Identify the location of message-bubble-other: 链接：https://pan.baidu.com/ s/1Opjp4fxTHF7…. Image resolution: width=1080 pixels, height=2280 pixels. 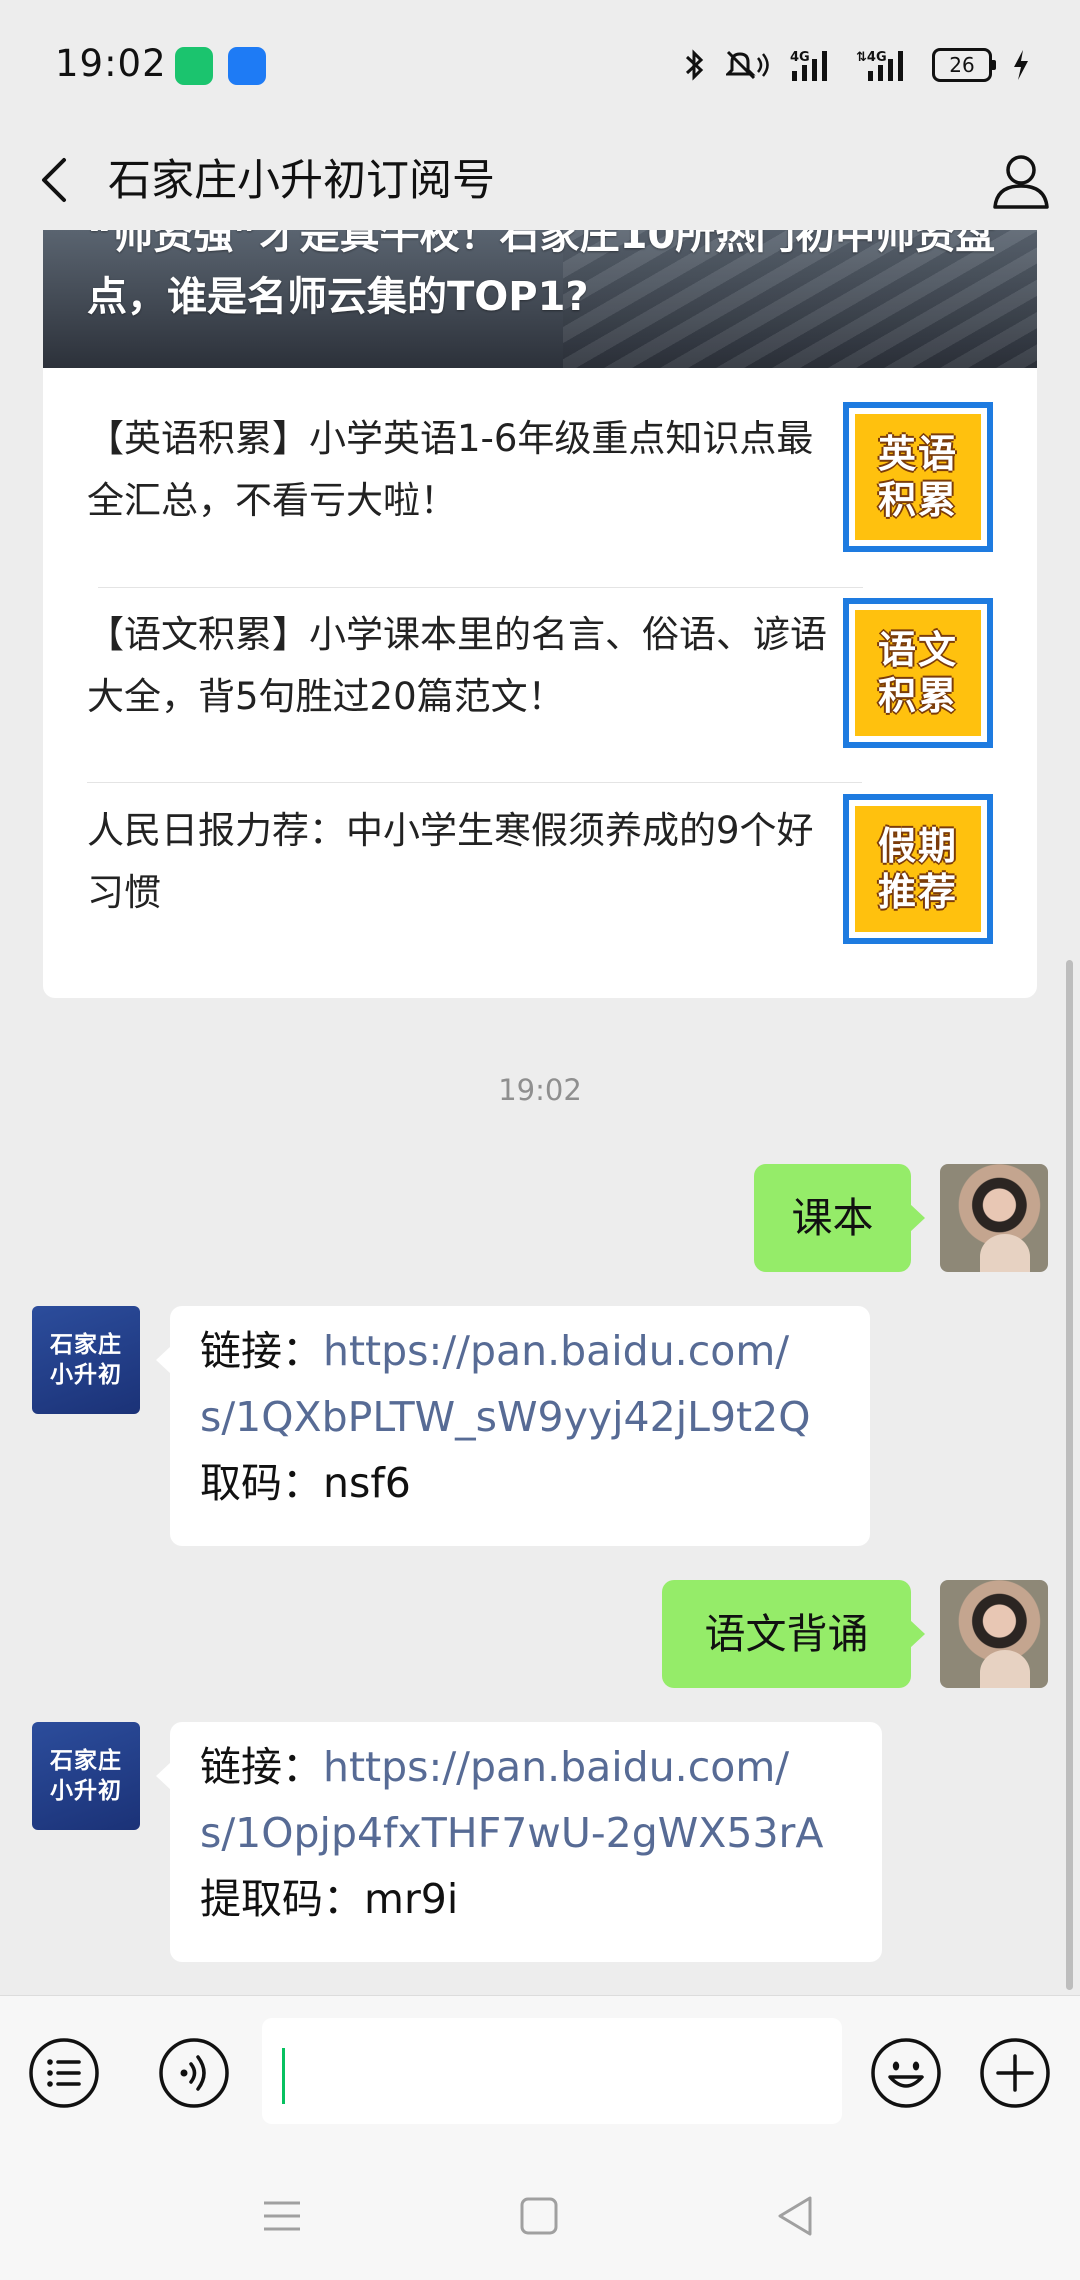
(519, 1842).